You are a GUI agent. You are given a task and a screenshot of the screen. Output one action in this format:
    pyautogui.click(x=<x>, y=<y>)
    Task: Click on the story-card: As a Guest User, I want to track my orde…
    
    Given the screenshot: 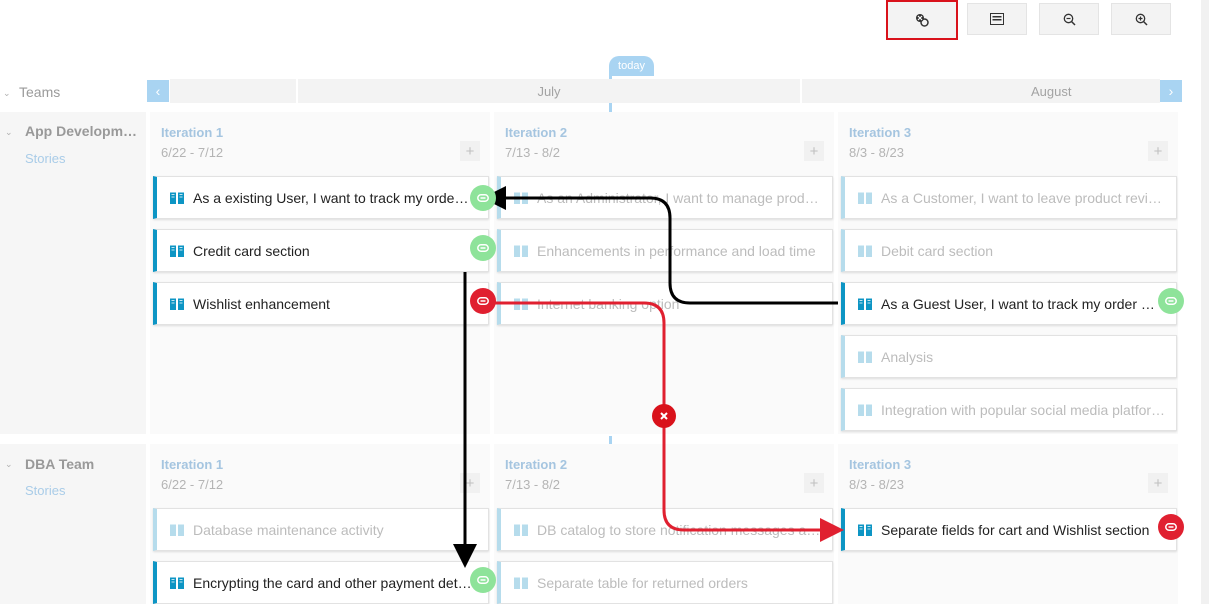 What is the action you would take?
    pyautogui.click(x=1009, y=303)
    